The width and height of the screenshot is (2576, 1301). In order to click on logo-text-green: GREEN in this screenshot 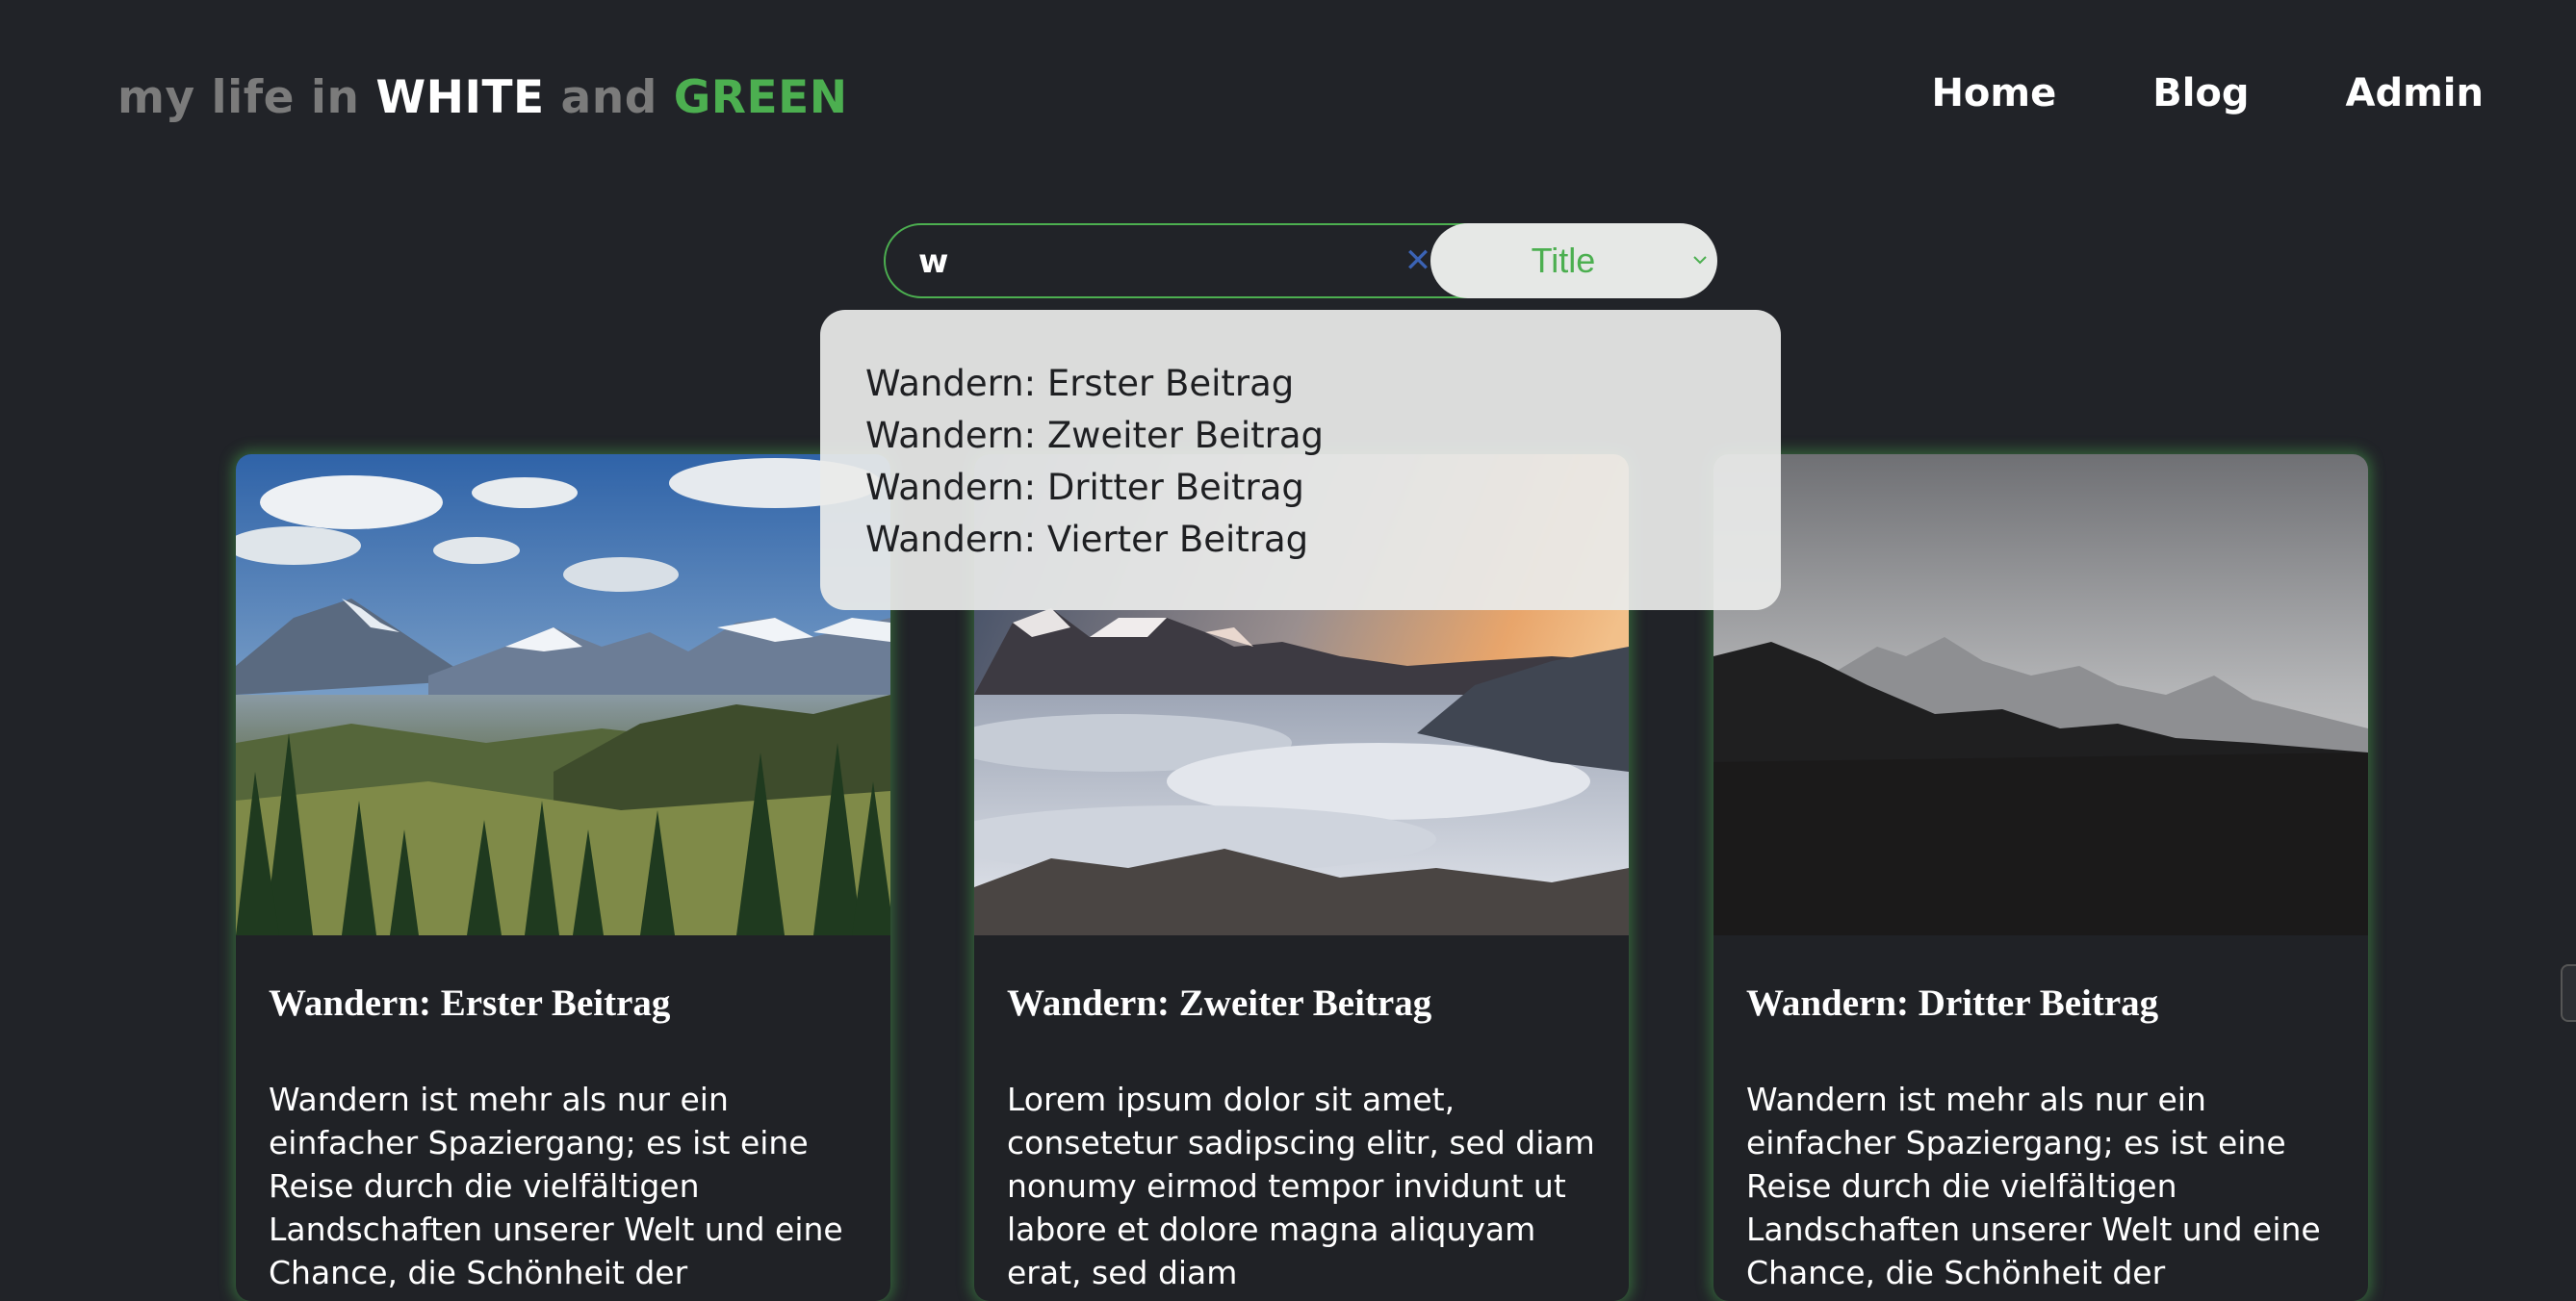, I will do `click(760, 97)`.